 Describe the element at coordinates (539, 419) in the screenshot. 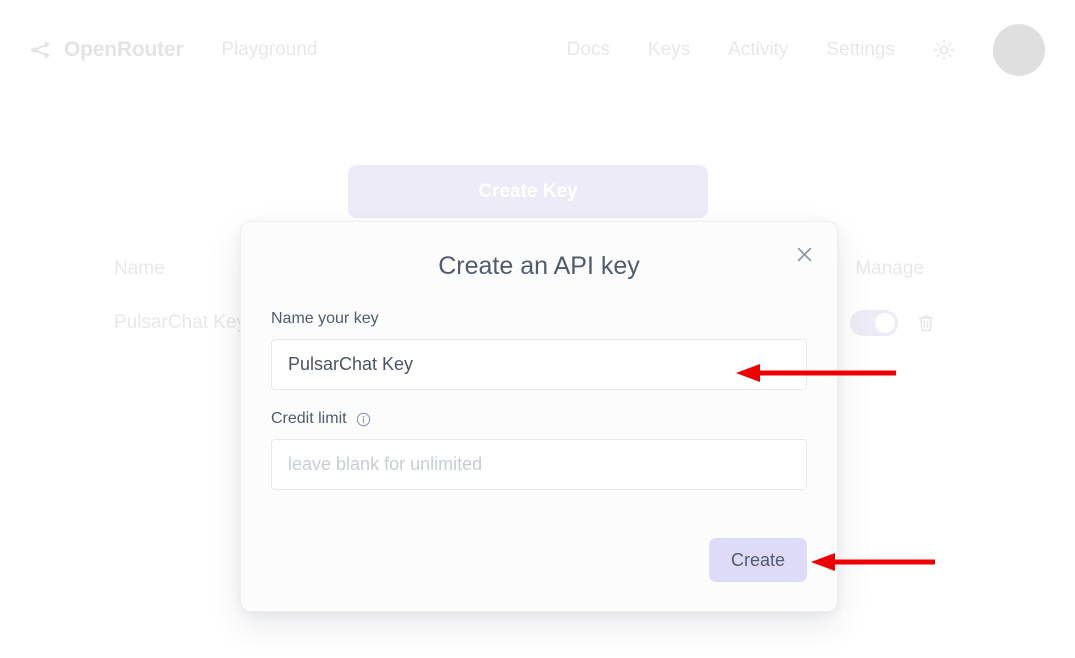

I see `credit-limit-label: Credit limit` at that location.